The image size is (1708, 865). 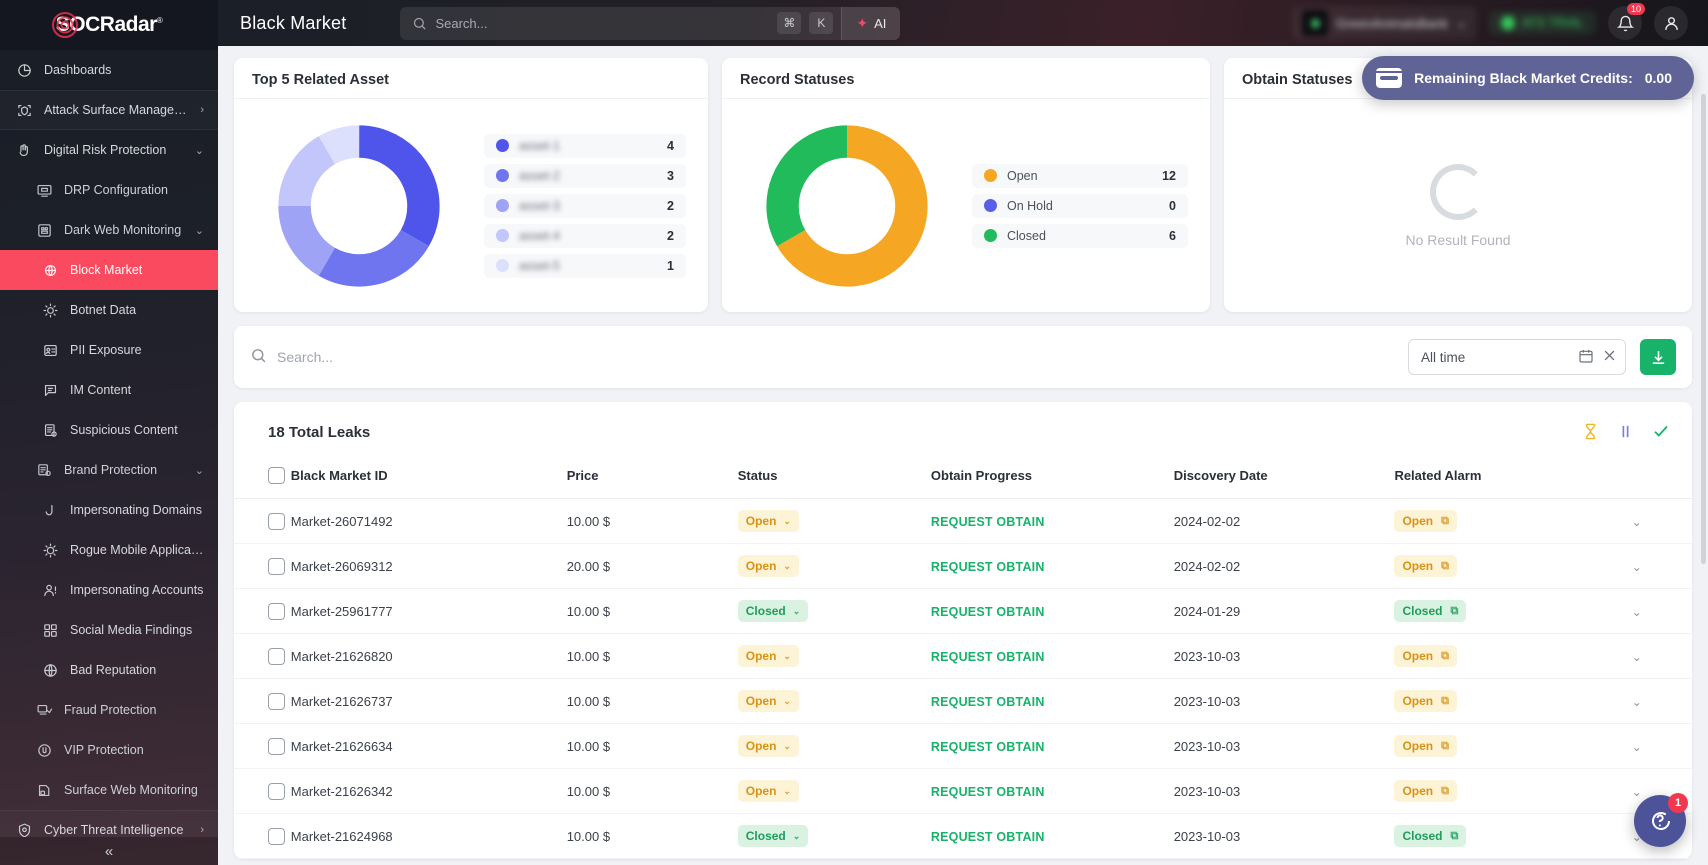 I want to click on page-scrollbar, so click(x=1703, y=329).